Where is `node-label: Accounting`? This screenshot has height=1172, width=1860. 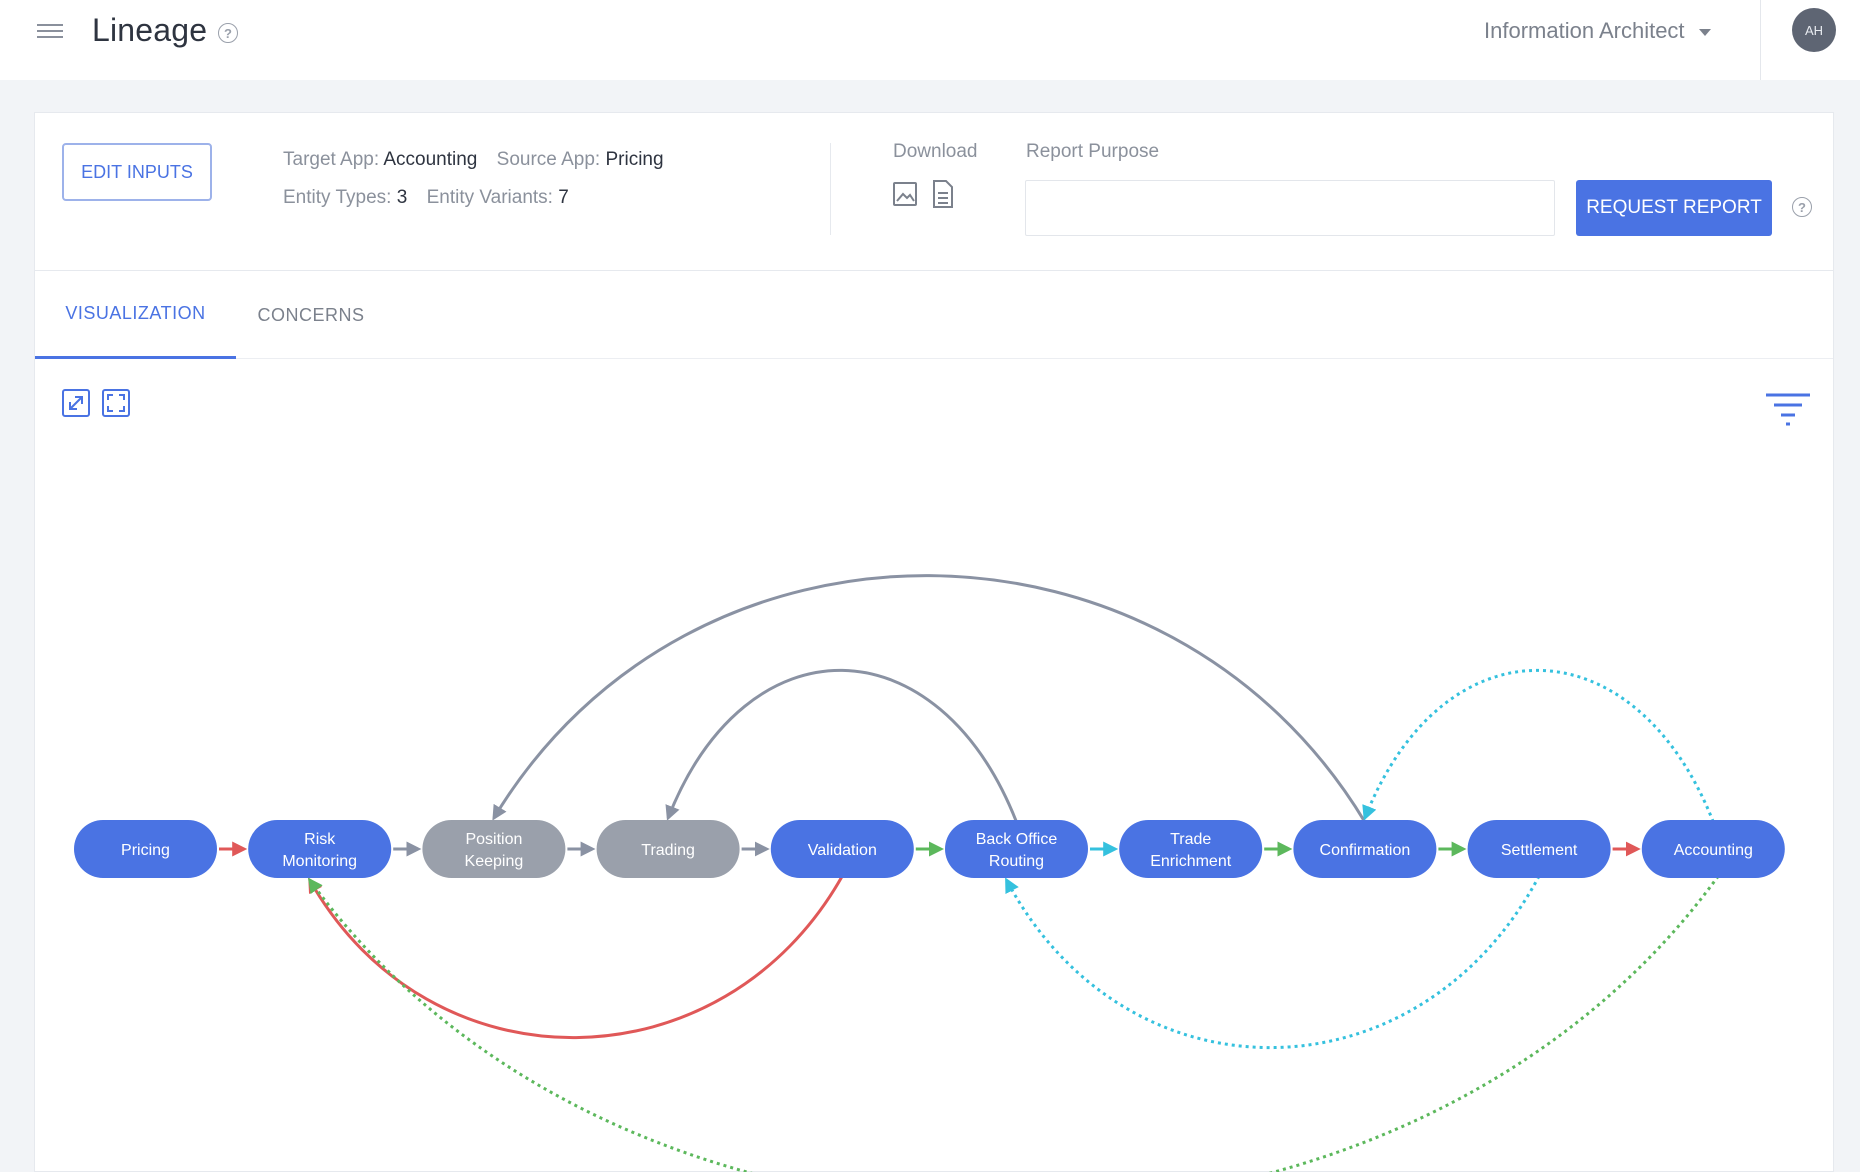 node-label: Accounting is located at coordinates (1713, 850).